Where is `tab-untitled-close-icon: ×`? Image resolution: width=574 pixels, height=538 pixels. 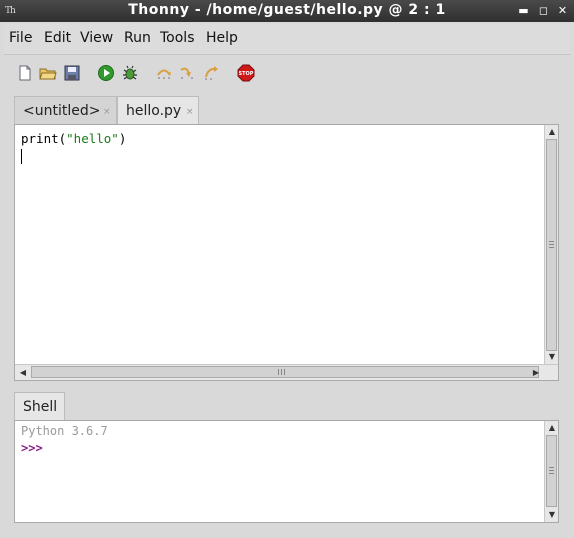 tab-untitled-close-icon: × is located at coordinates (107, 112).